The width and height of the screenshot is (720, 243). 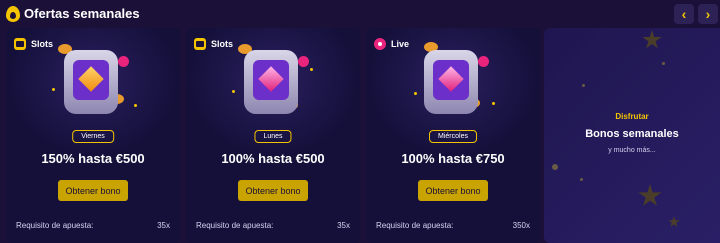 I want to click on section-header: Ofertas semanales ‹ ›, so click(x=360, y=14).